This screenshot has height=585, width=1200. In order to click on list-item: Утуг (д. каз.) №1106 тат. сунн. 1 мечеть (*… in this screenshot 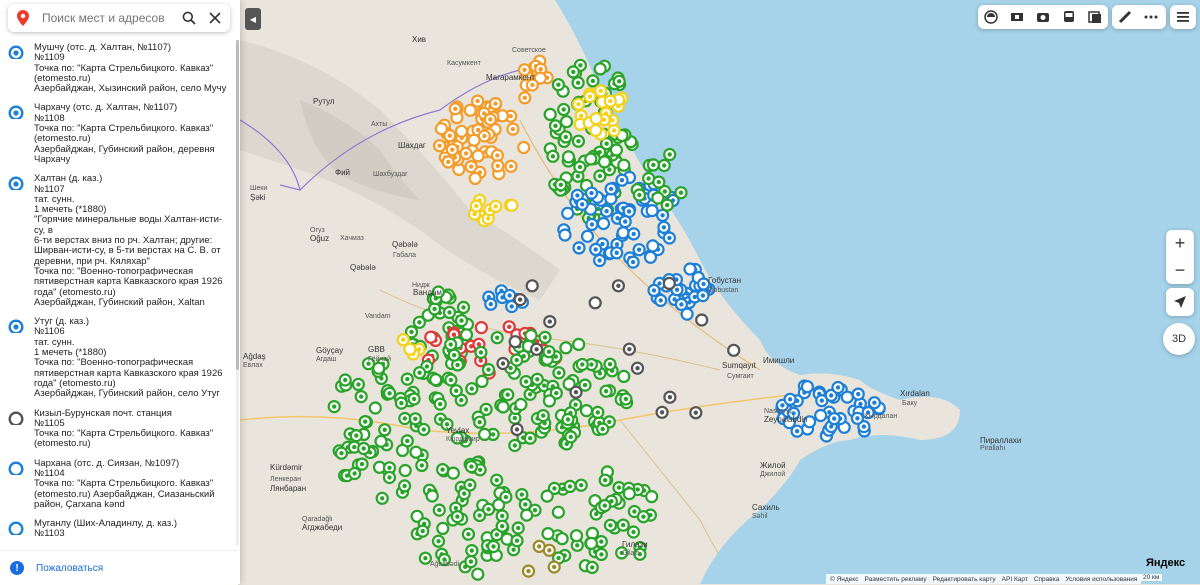, I will do `click(118, 359)`.